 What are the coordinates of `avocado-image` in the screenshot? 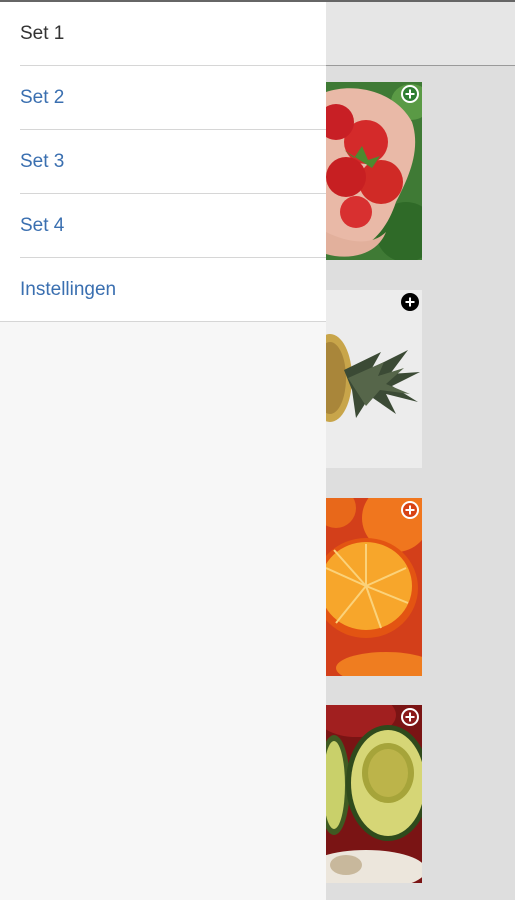 It's located at (374, 794).